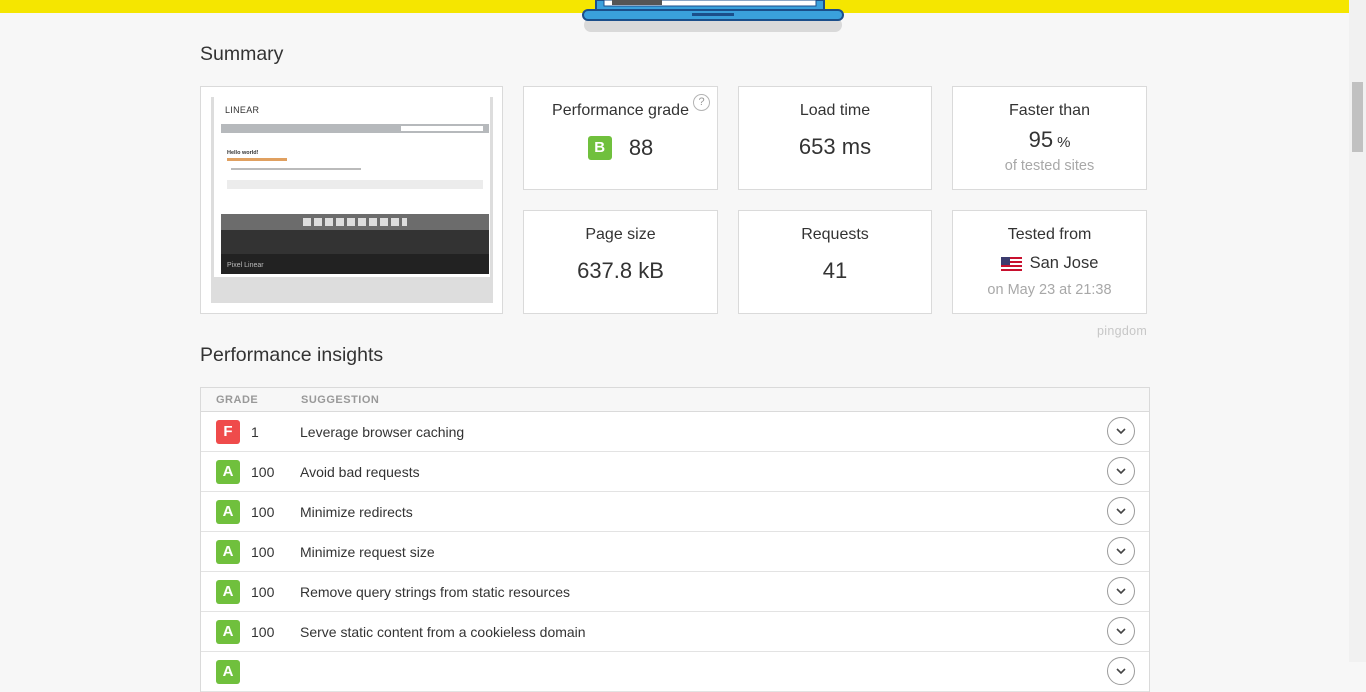 This screenshot has height=692, width=1366. I want to click on us-flag-icon, so click(1011, 263).